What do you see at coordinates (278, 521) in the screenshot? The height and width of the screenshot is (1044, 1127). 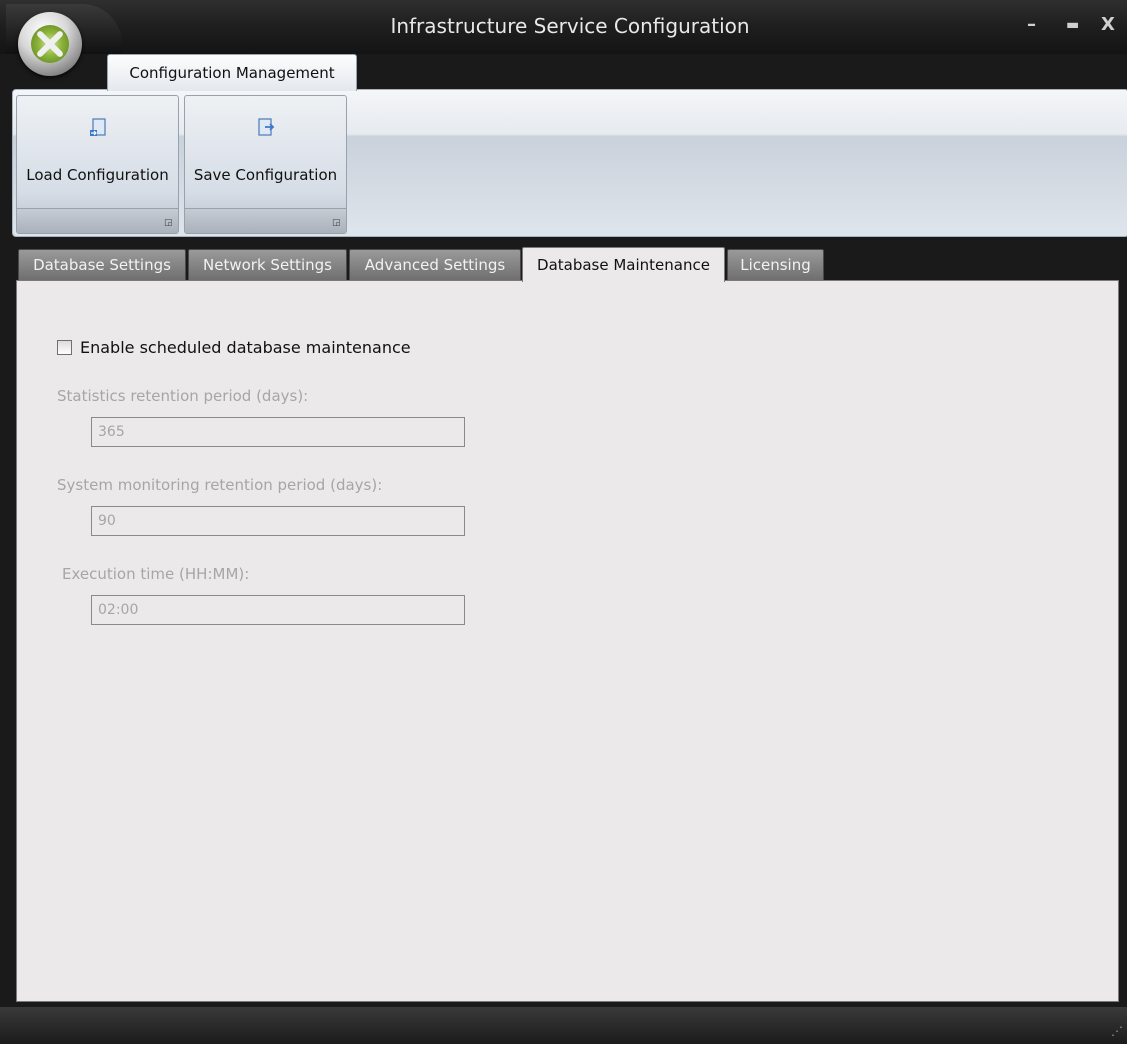 I see `monitoring-retention-input: 90` at bounding box center [278, 521].